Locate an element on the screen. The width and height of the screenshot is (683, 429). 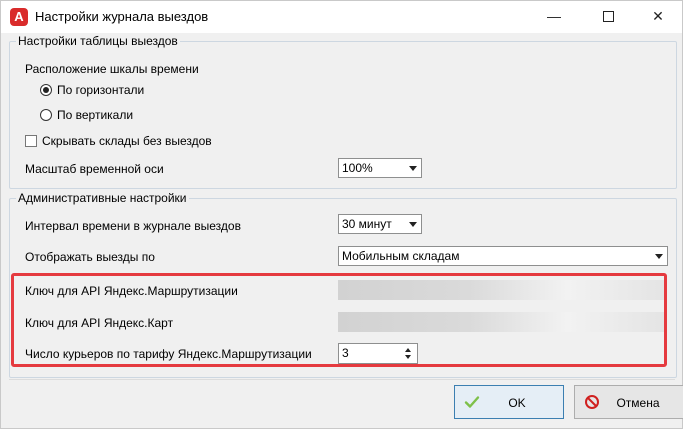
minimize-button: — is located at coordinates (554, 16).